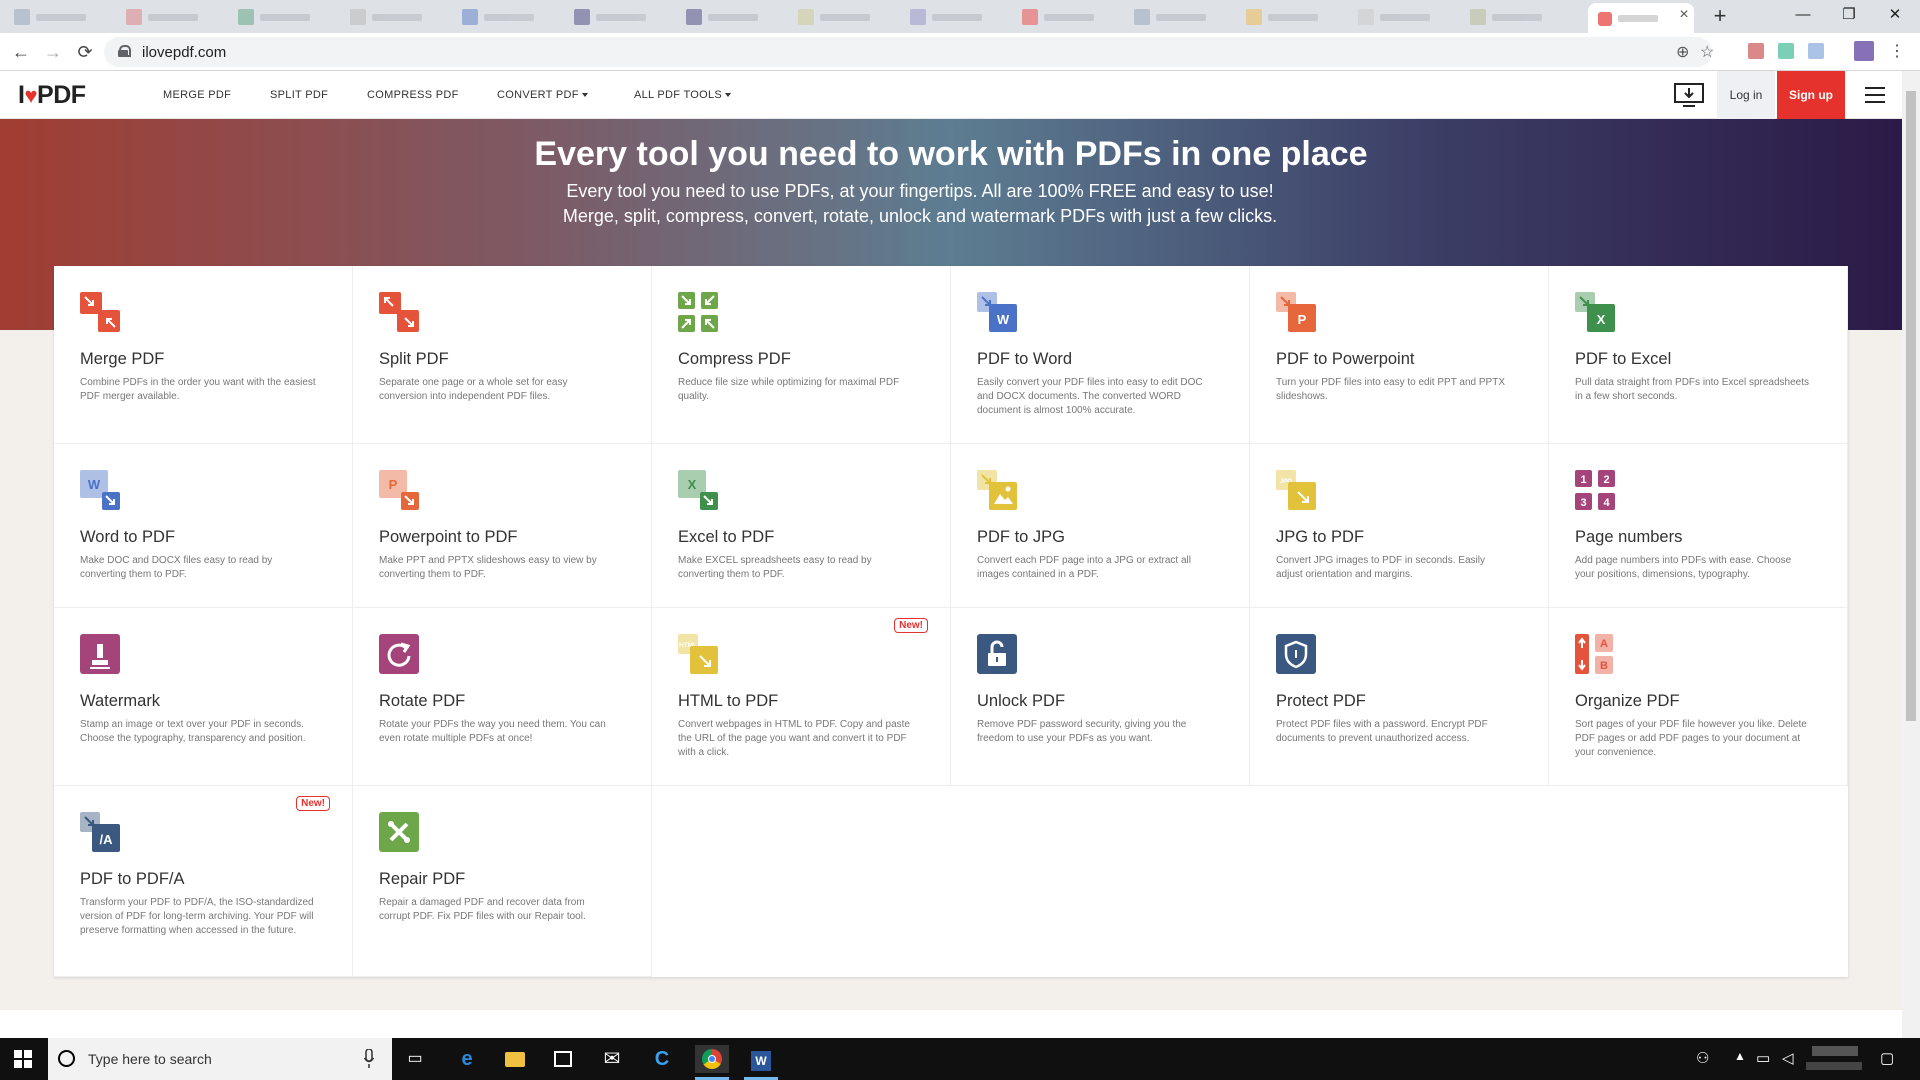 The height and width of the screenshot is (1080, 1920). I want to click on store-icon, so click(563, 1059).